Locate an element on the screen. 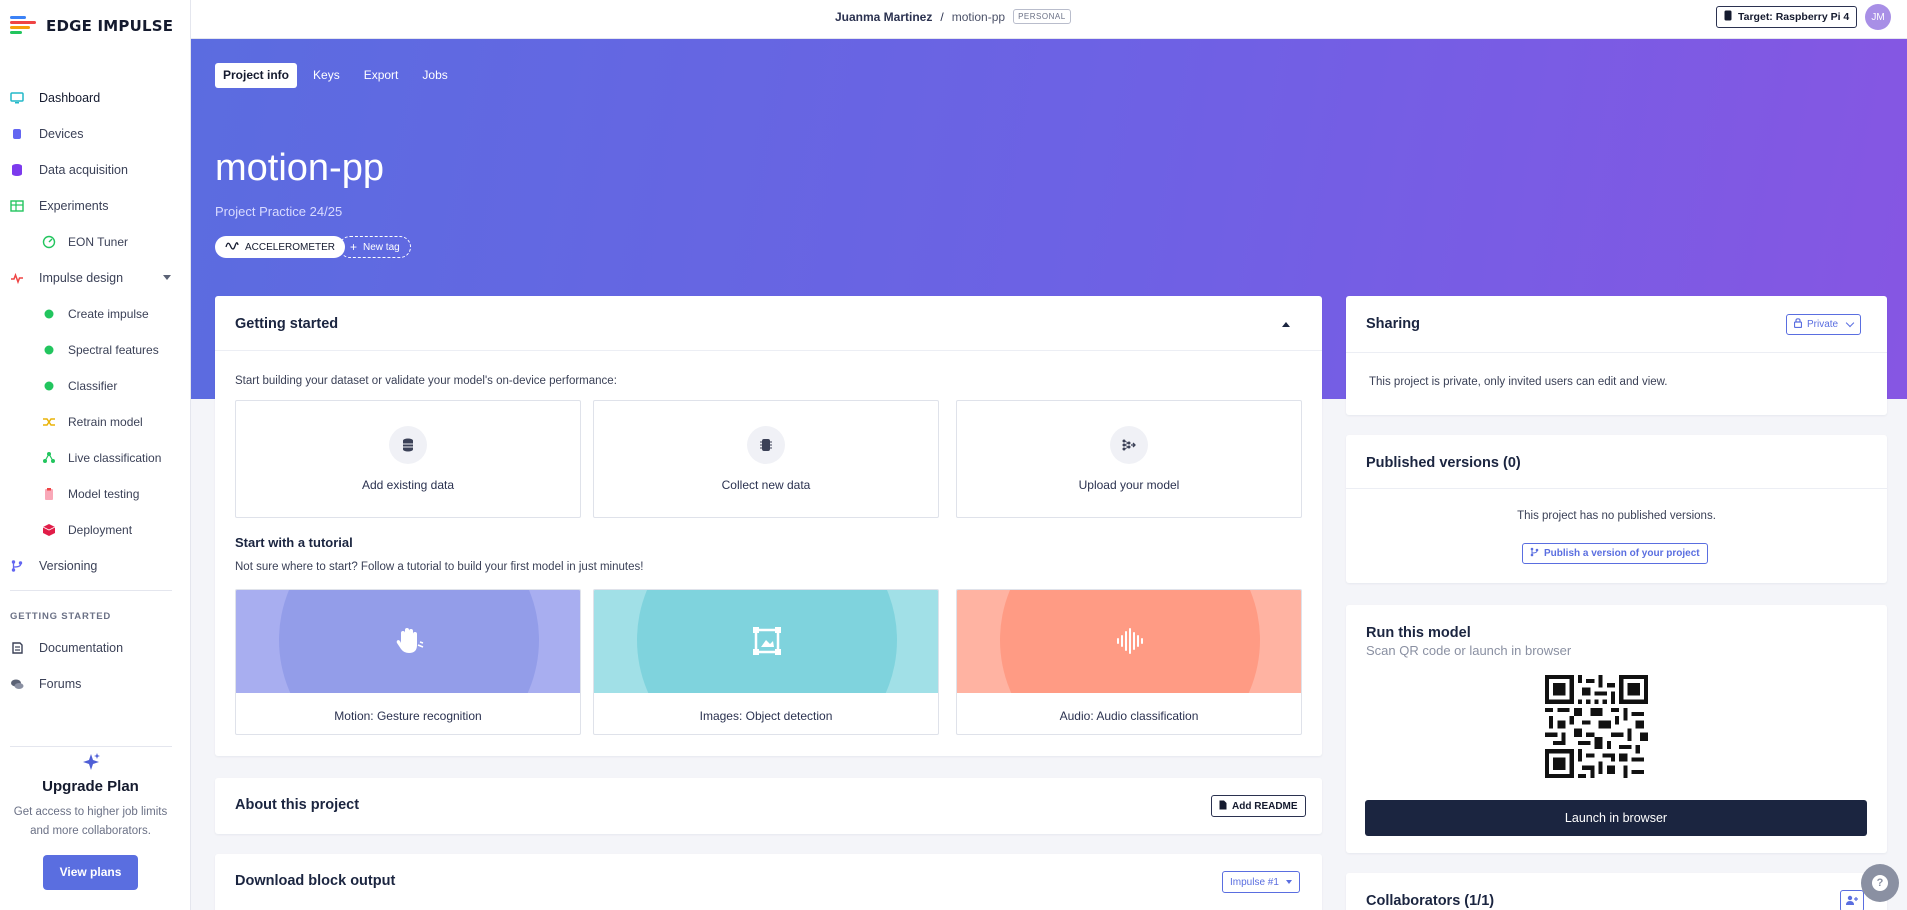 This screenshot has height=910, width=1907. sidebar-item-label: Create impulse is located at coordinates (108, 314).